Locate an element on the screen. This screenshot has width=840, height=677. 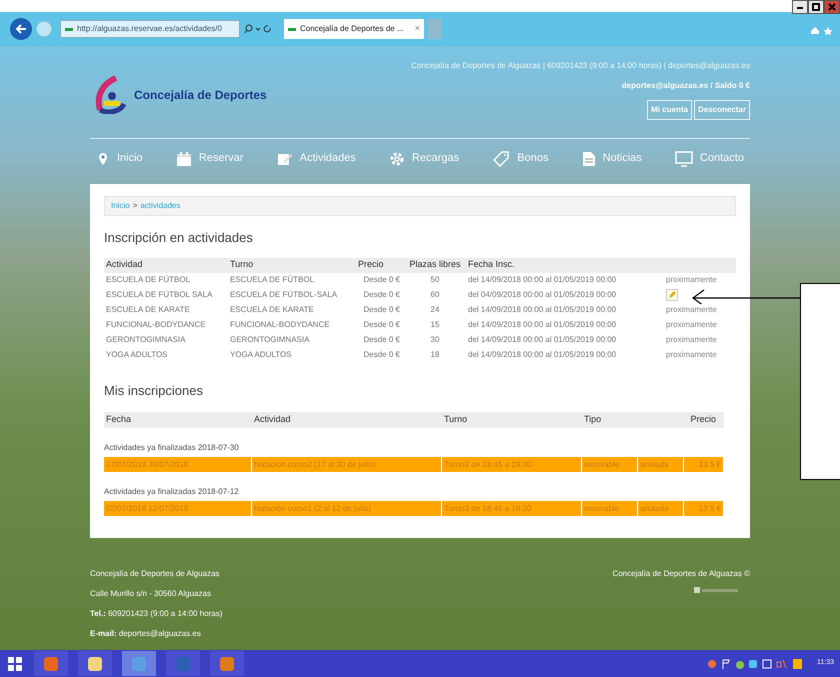
restore-icon is located at coordinates (816, 7).